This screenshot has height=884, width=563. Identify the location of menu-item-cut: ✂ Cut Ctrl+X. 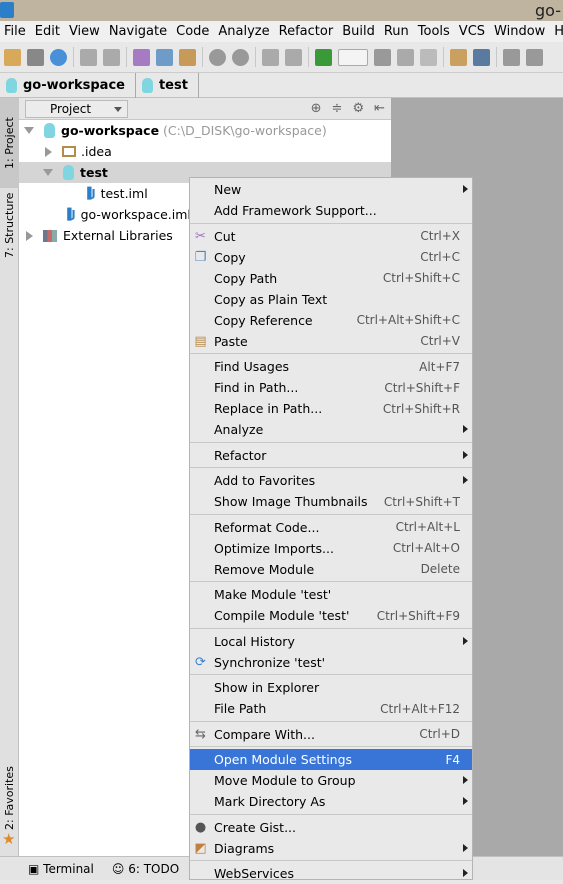
(331, 236).